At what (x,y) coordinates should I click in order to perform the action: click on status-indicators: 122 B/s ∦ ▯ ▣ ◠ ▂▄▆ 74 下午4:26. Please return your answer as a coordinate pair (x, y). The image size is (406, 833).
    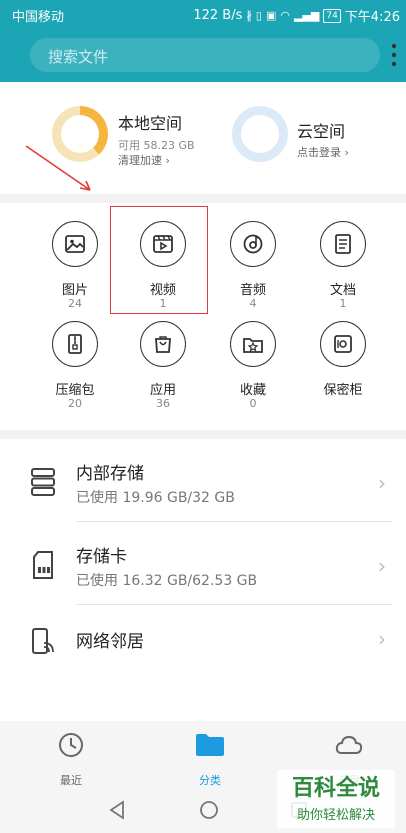
    Looking at the image, I should click on (296, 15).